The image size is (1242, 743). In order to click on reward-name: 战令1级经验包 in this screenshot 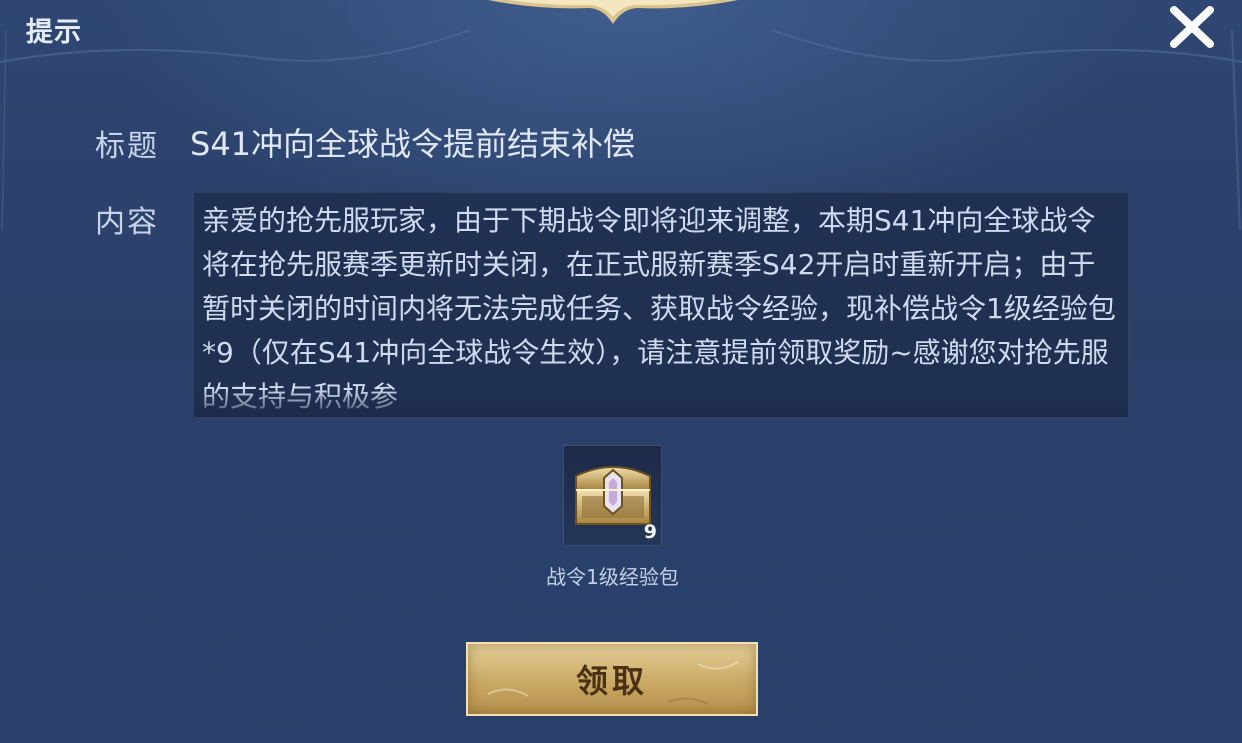, I will do `click(612, 577)`.